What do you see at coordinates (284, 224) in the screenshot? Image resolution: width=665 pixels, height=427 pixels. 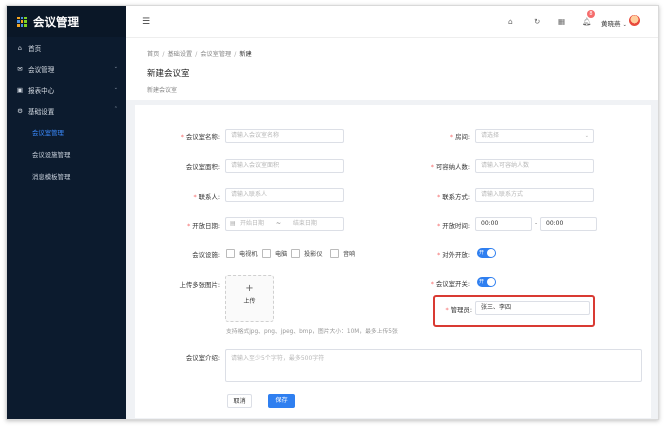 I see `open-date-range-picker: ▤ 开始日期 ~ 结束日期` at bounding box center [284, 224].